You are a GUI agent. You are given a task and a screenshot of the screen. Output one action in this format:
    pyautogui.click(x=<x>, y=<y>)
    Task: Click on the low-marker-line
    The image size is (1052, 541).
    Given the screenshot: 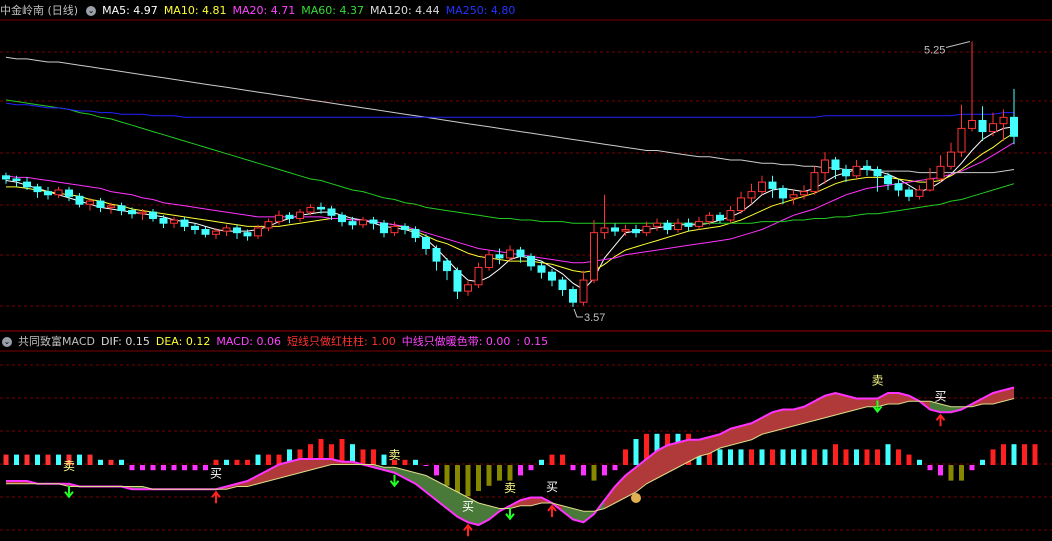 What is the action you would take?
    pyautogui.click(x=578, y=313)
    